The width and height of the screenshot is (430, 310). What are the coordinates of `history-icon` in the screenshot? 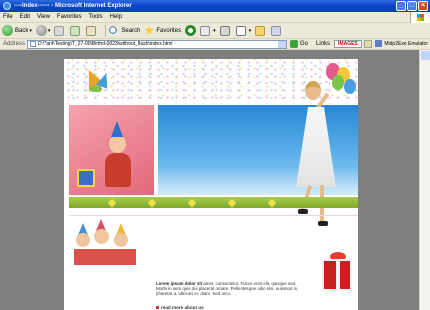 It's located at (191, 30).